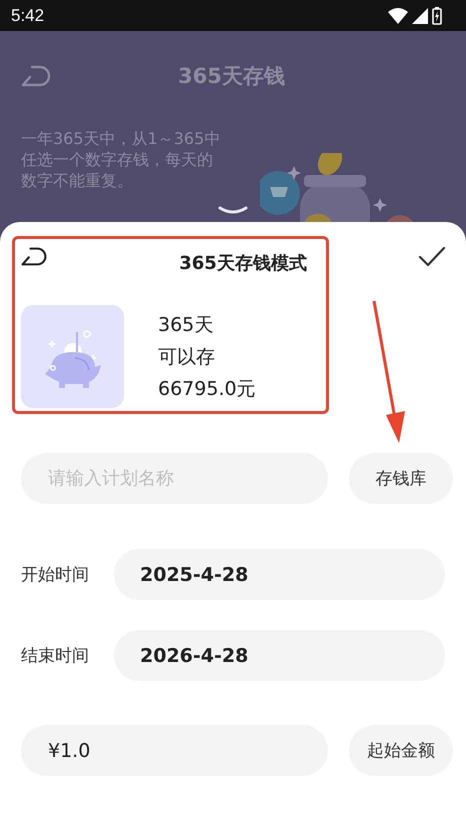 The image size is (466, 828). Describe the element at coordinates (432, 257) in the screenshot. I see `check-icon` at that location.